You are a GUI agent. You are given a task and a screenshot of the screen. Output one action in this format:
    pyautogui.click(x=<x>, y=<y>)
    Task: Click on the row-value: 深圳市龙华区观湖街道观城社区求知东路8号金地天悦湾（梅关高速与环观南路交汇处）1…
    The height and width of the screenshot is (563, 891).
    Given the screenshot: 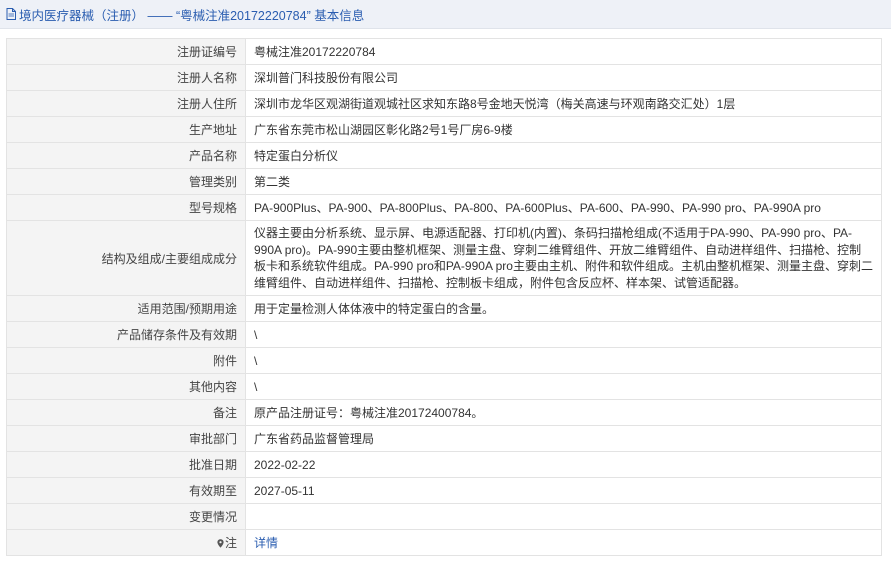 What is the action you would take?
    pyautogui.click(x=563, y=103)
    